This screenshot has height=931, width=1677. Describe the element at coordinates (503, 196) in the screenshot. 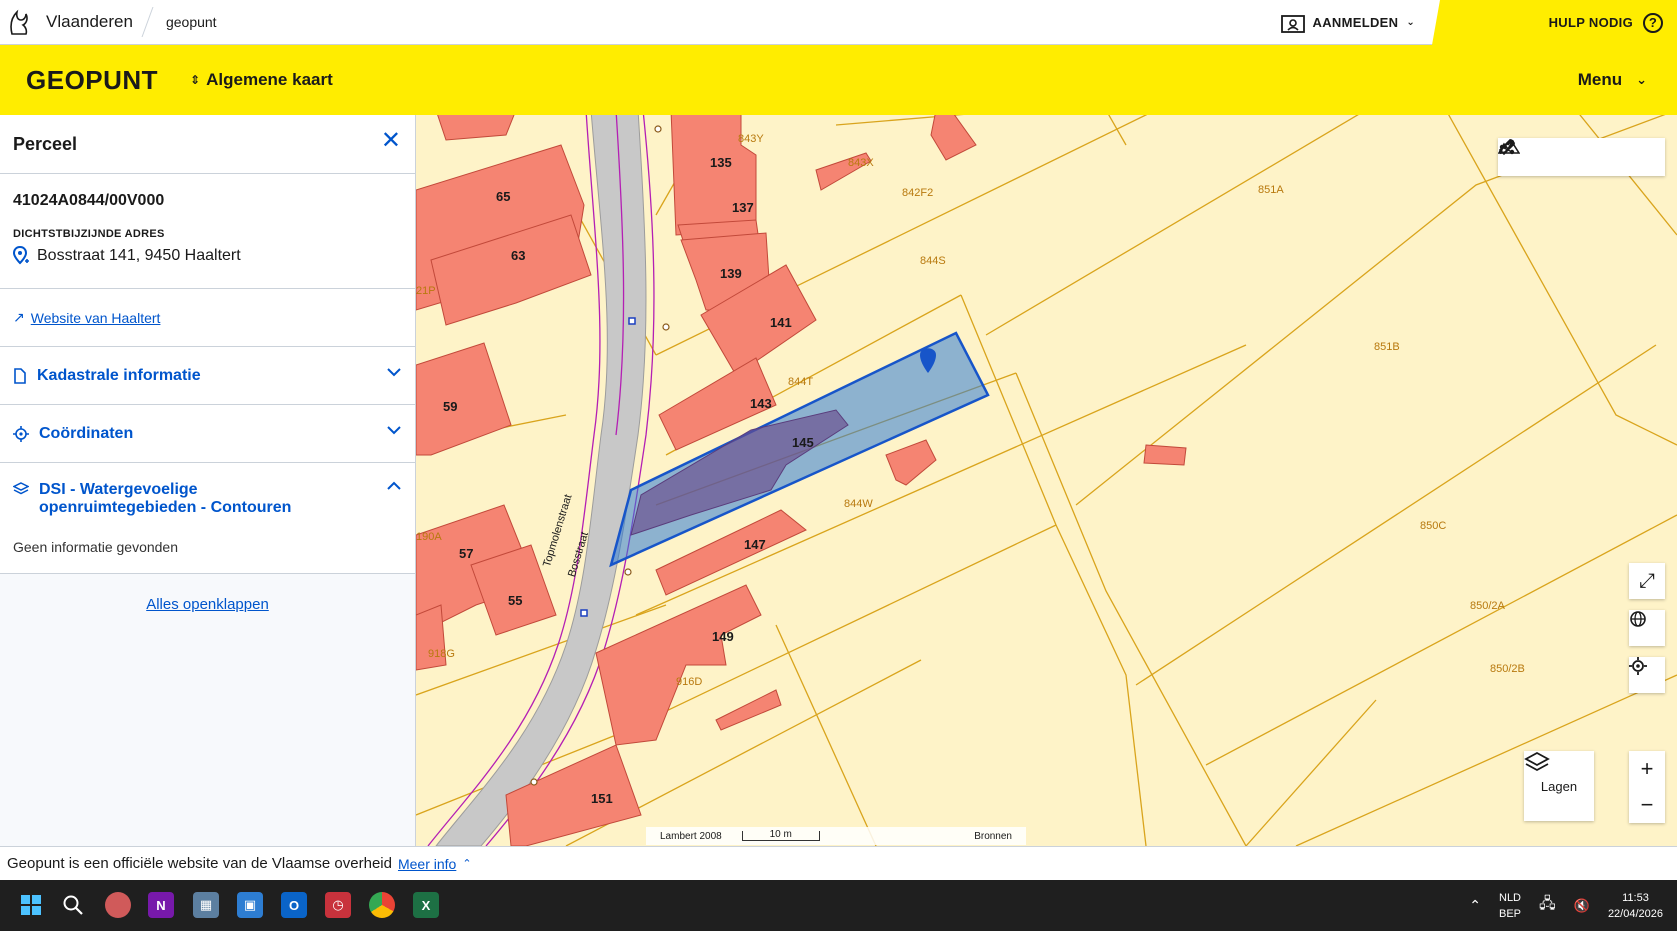

I see `house-number-label: 65` at that location.